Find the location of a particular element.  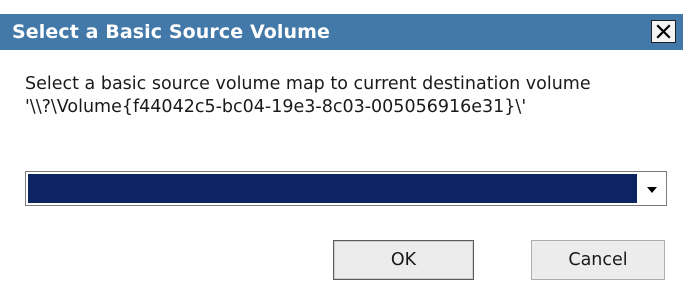

source-volume-dropdown is located at coordinates (346, 188).